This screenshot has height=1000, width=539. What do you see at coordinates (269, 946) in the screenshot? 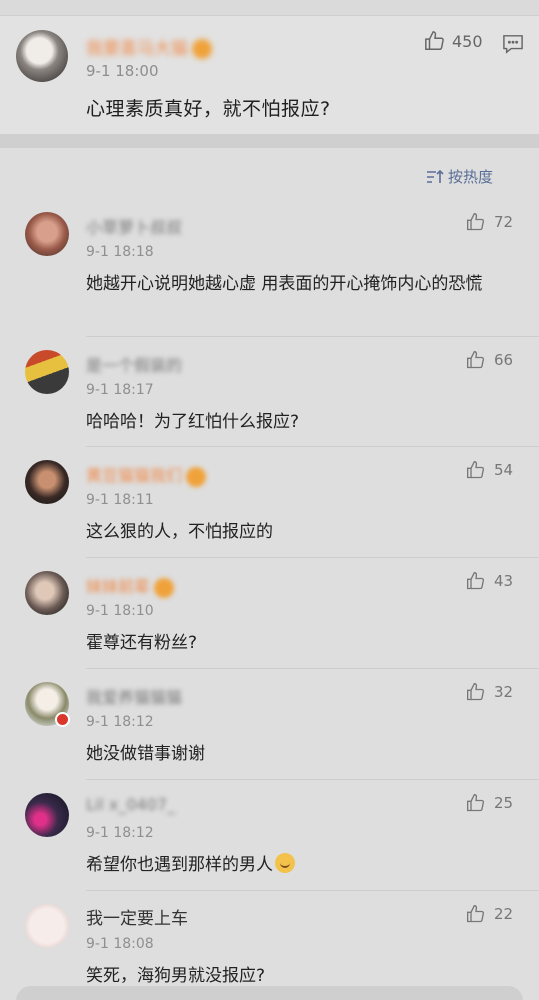
I see `list-item: 我一定要上车 9-1 18:08 笑死，海狗男就没报应? 22` at bounding box center [269, 946].